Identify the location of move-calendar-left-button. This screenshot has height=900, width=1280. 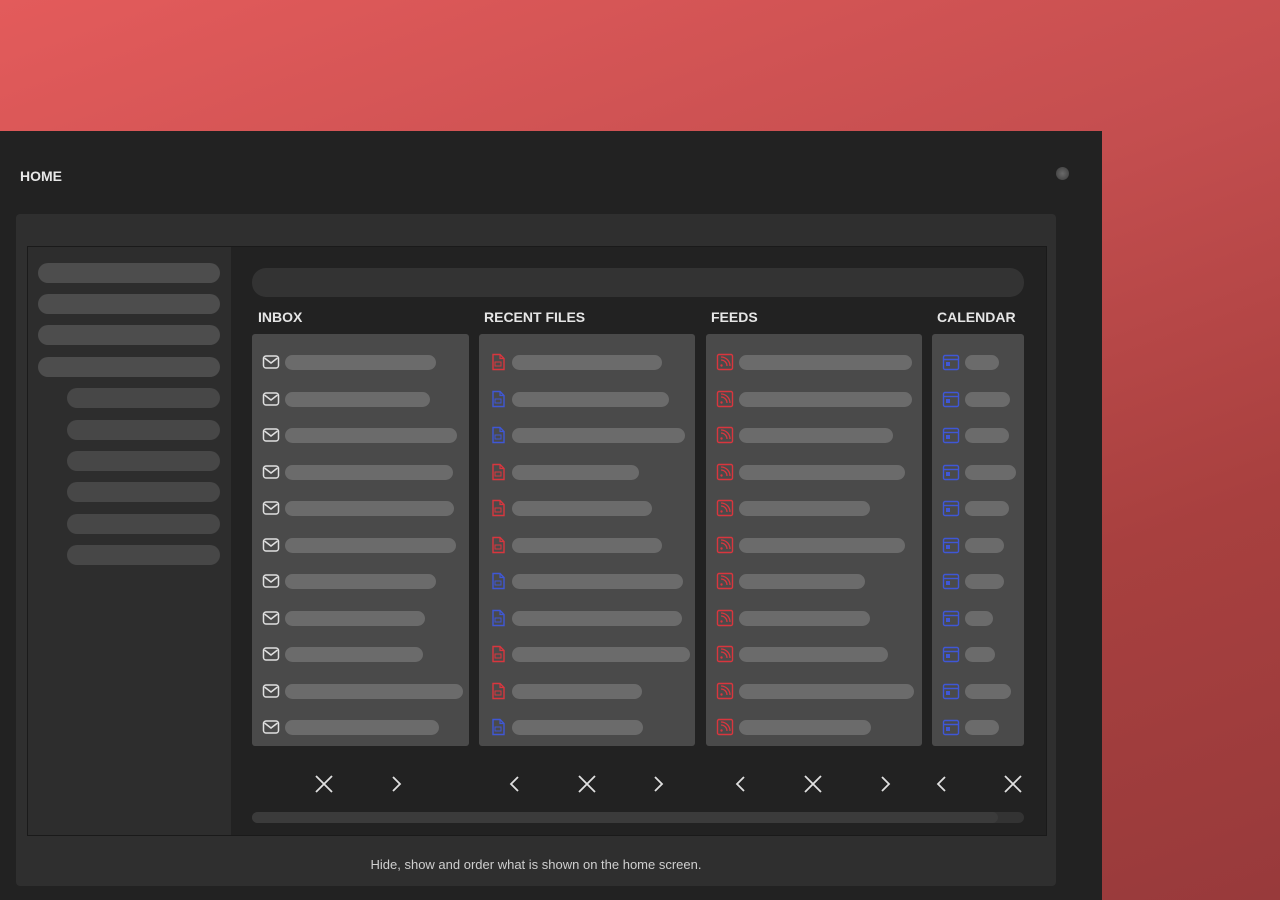
(942, 784).